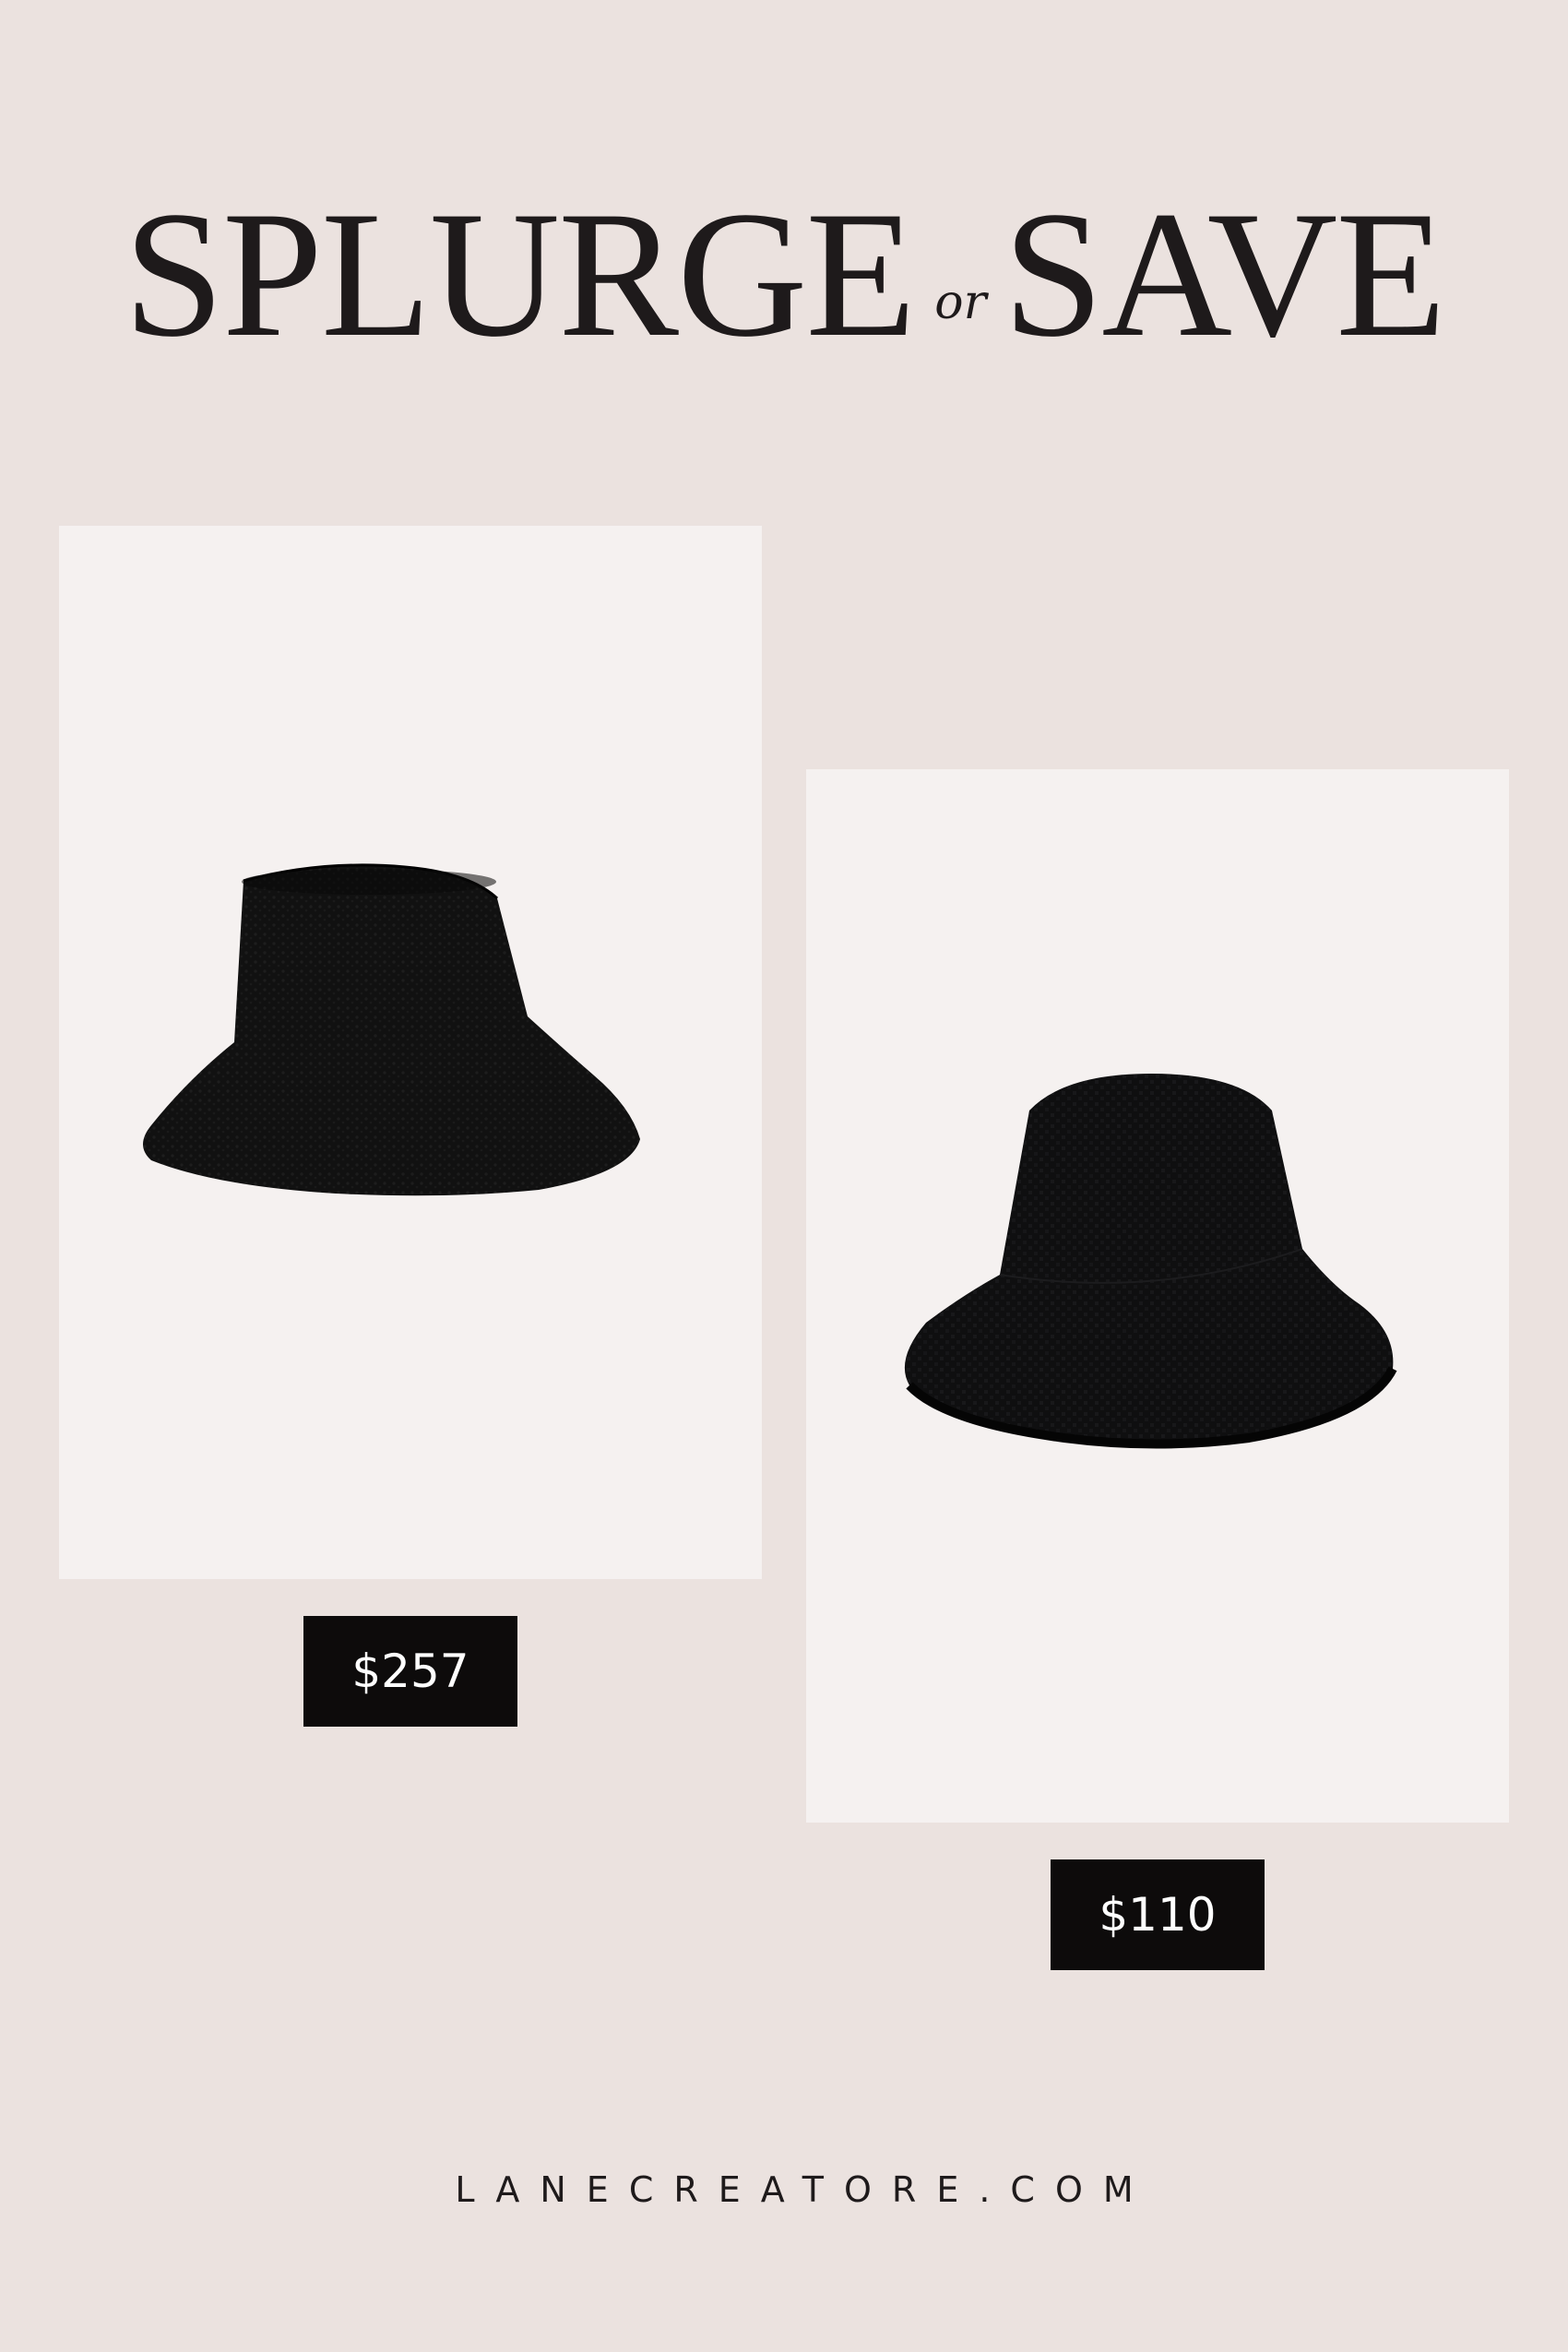 The image size is (1568, 2352). What do you see at coordinates (519, 274) in the screenshot?
I see `title-splurge: SPLURGE` at bounding box center [519, 274].